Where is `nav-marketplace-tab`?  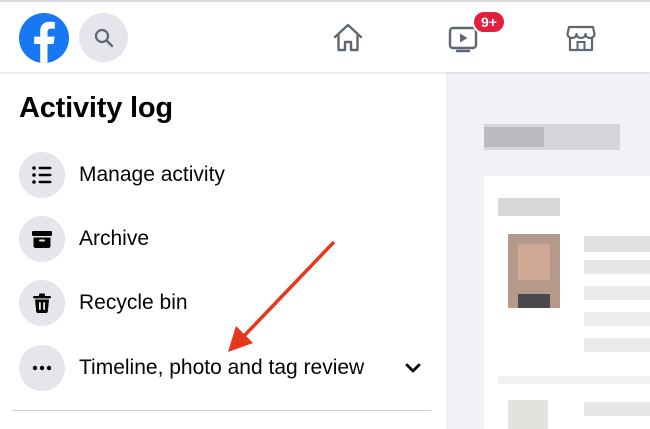 nav-marketplace-tab is located at coordinates (581, 38).